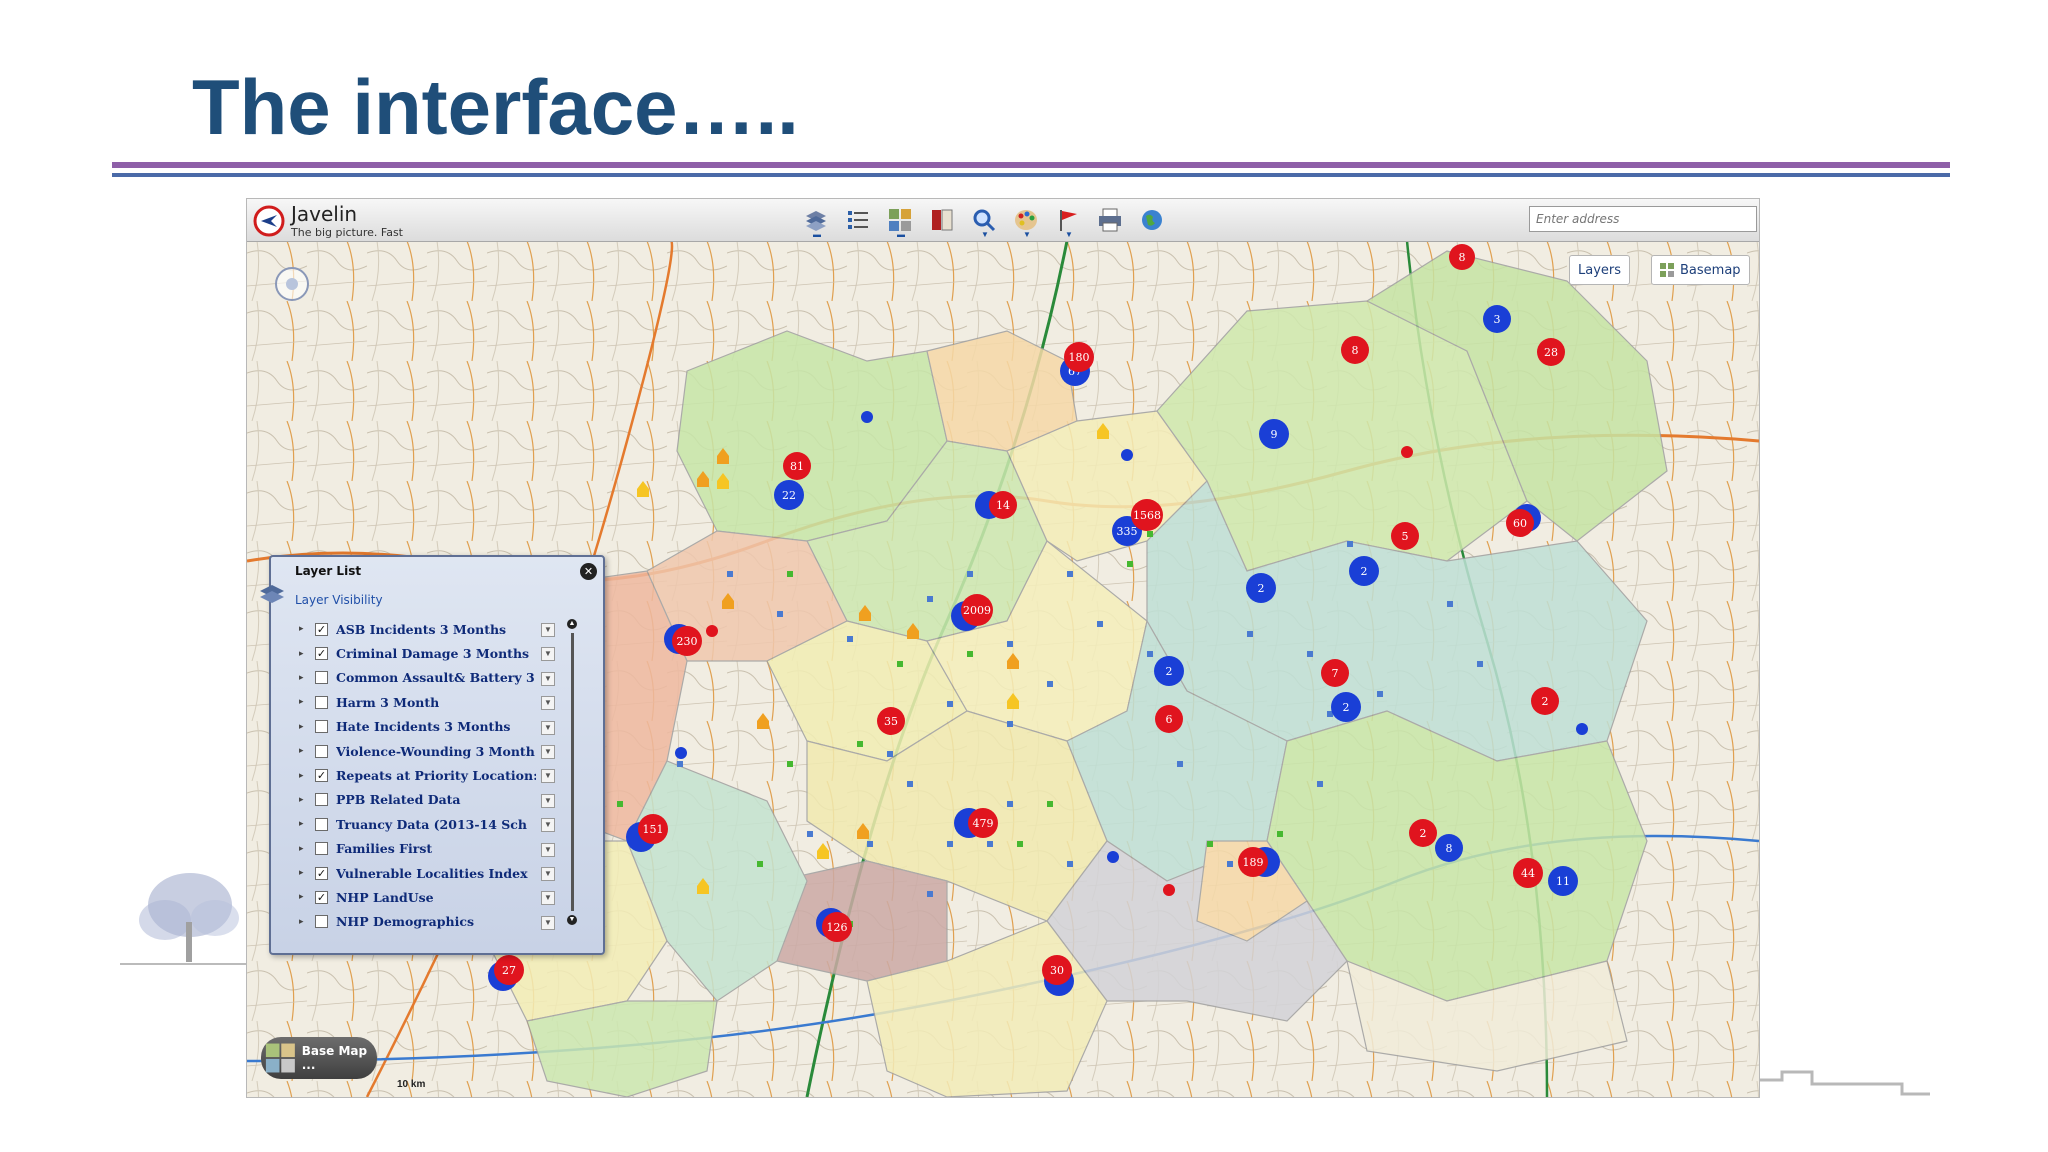 This screenshot has height=1152, width=2048. Describe the element at coordinates (816, 221) in the screenshot. I see `layers-stack-tool: ▬` at that location.